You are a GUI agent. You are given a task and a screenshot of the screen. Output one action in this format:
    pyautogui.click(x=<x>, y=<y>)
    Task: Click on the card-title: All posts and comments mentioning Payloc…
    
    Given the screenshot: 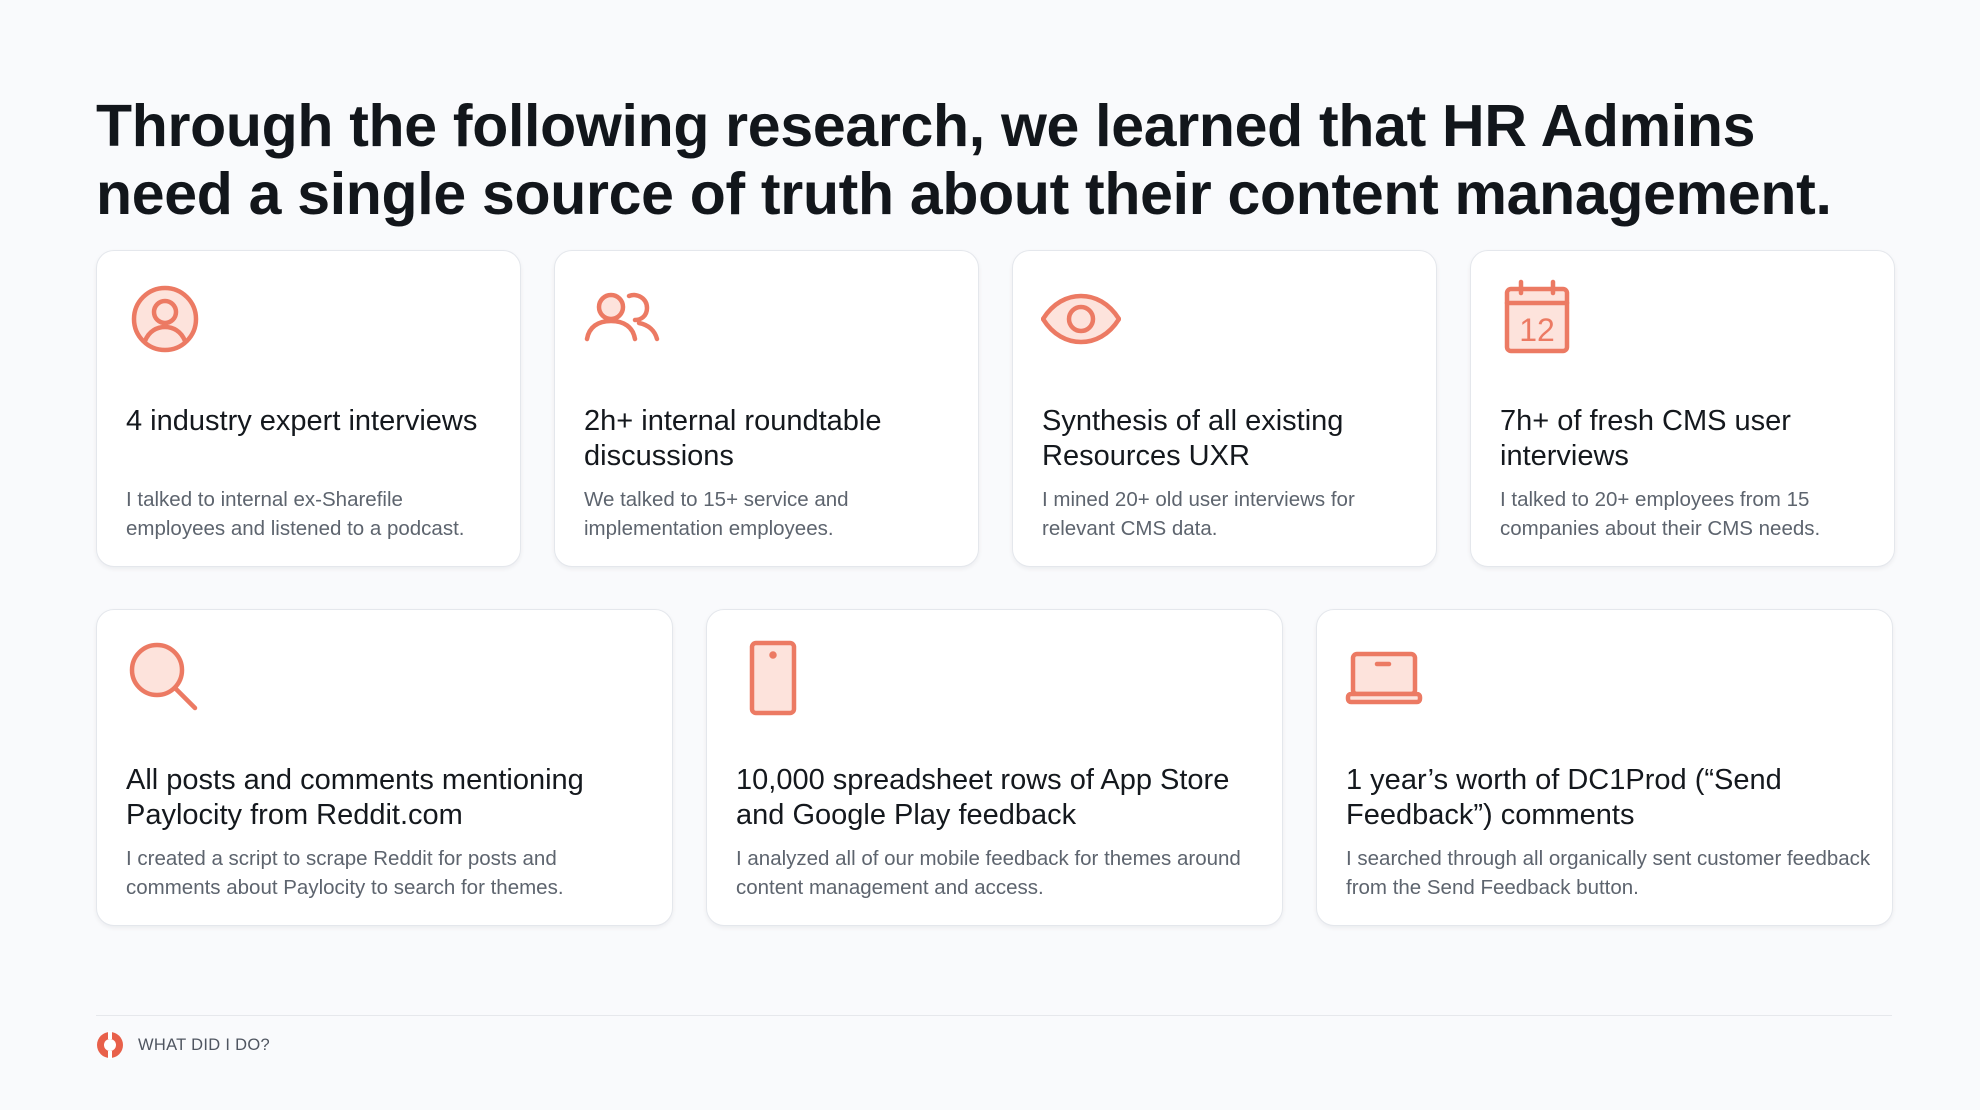 What is the action you would take?
    pyautogui.click(x=355, y=797)
    